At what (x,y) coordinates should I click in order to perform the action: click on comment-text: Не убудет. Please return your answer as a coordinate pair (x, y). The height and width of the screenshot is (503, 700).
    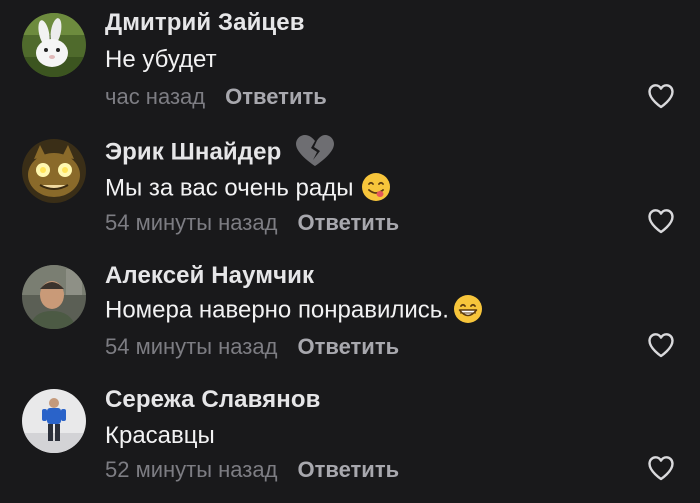
    Looking at the image, I should click on (161, 59).